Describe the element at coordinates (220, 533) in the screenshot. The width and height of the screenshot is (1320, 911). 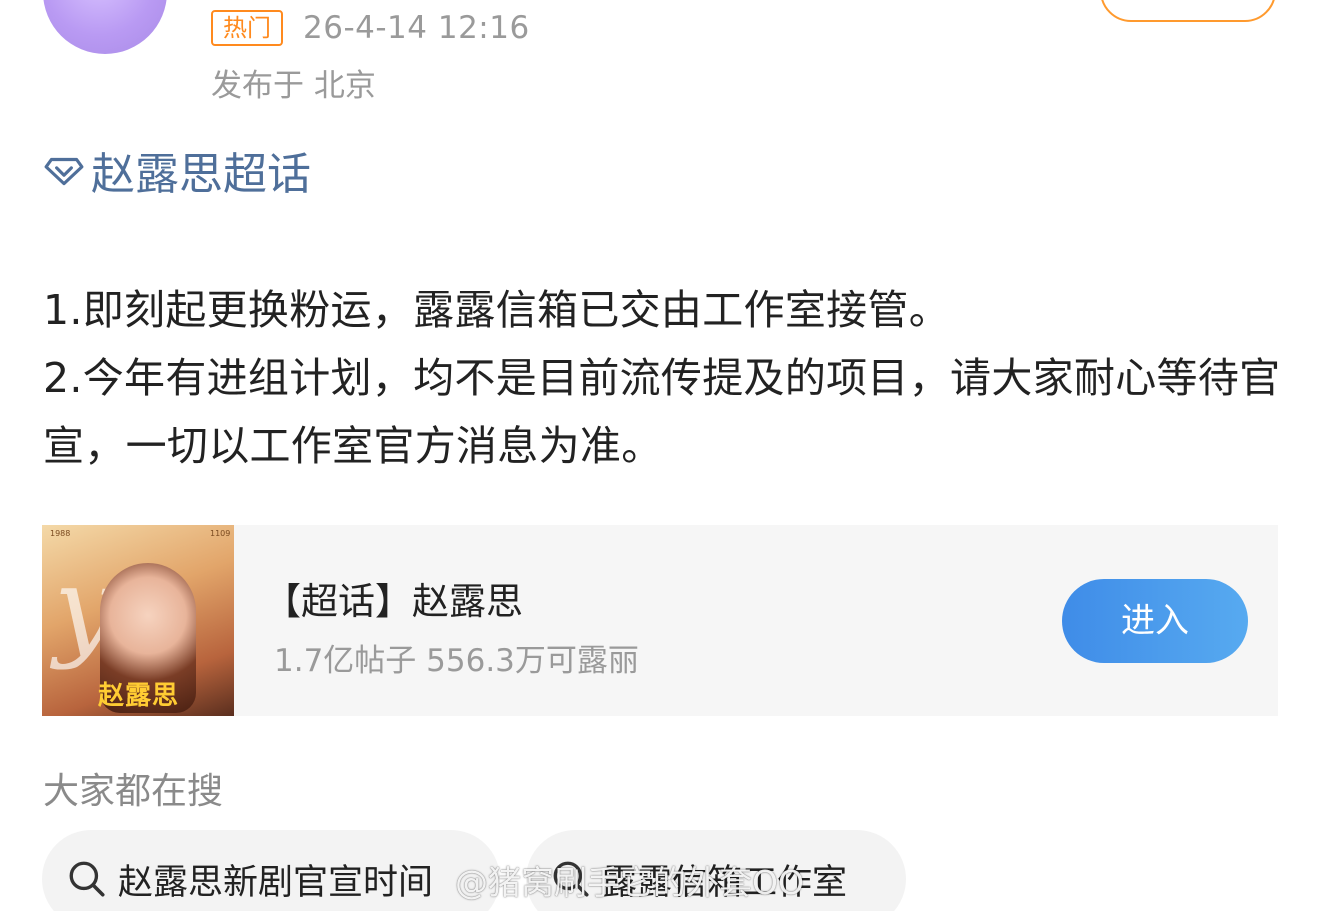
I see `cover-mark-right: 1109` at that location.